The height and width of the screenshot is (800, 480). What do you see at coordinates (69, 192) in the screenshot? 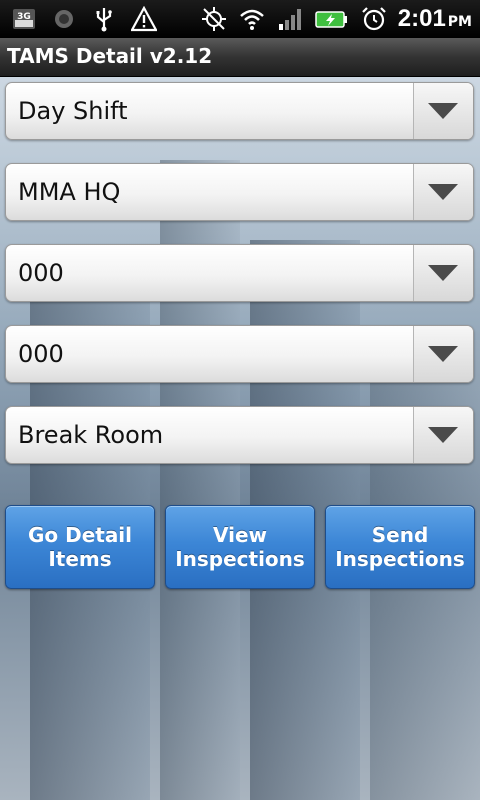
I see `spinner-value: MMA HQ` at bounding box center [69, 192].